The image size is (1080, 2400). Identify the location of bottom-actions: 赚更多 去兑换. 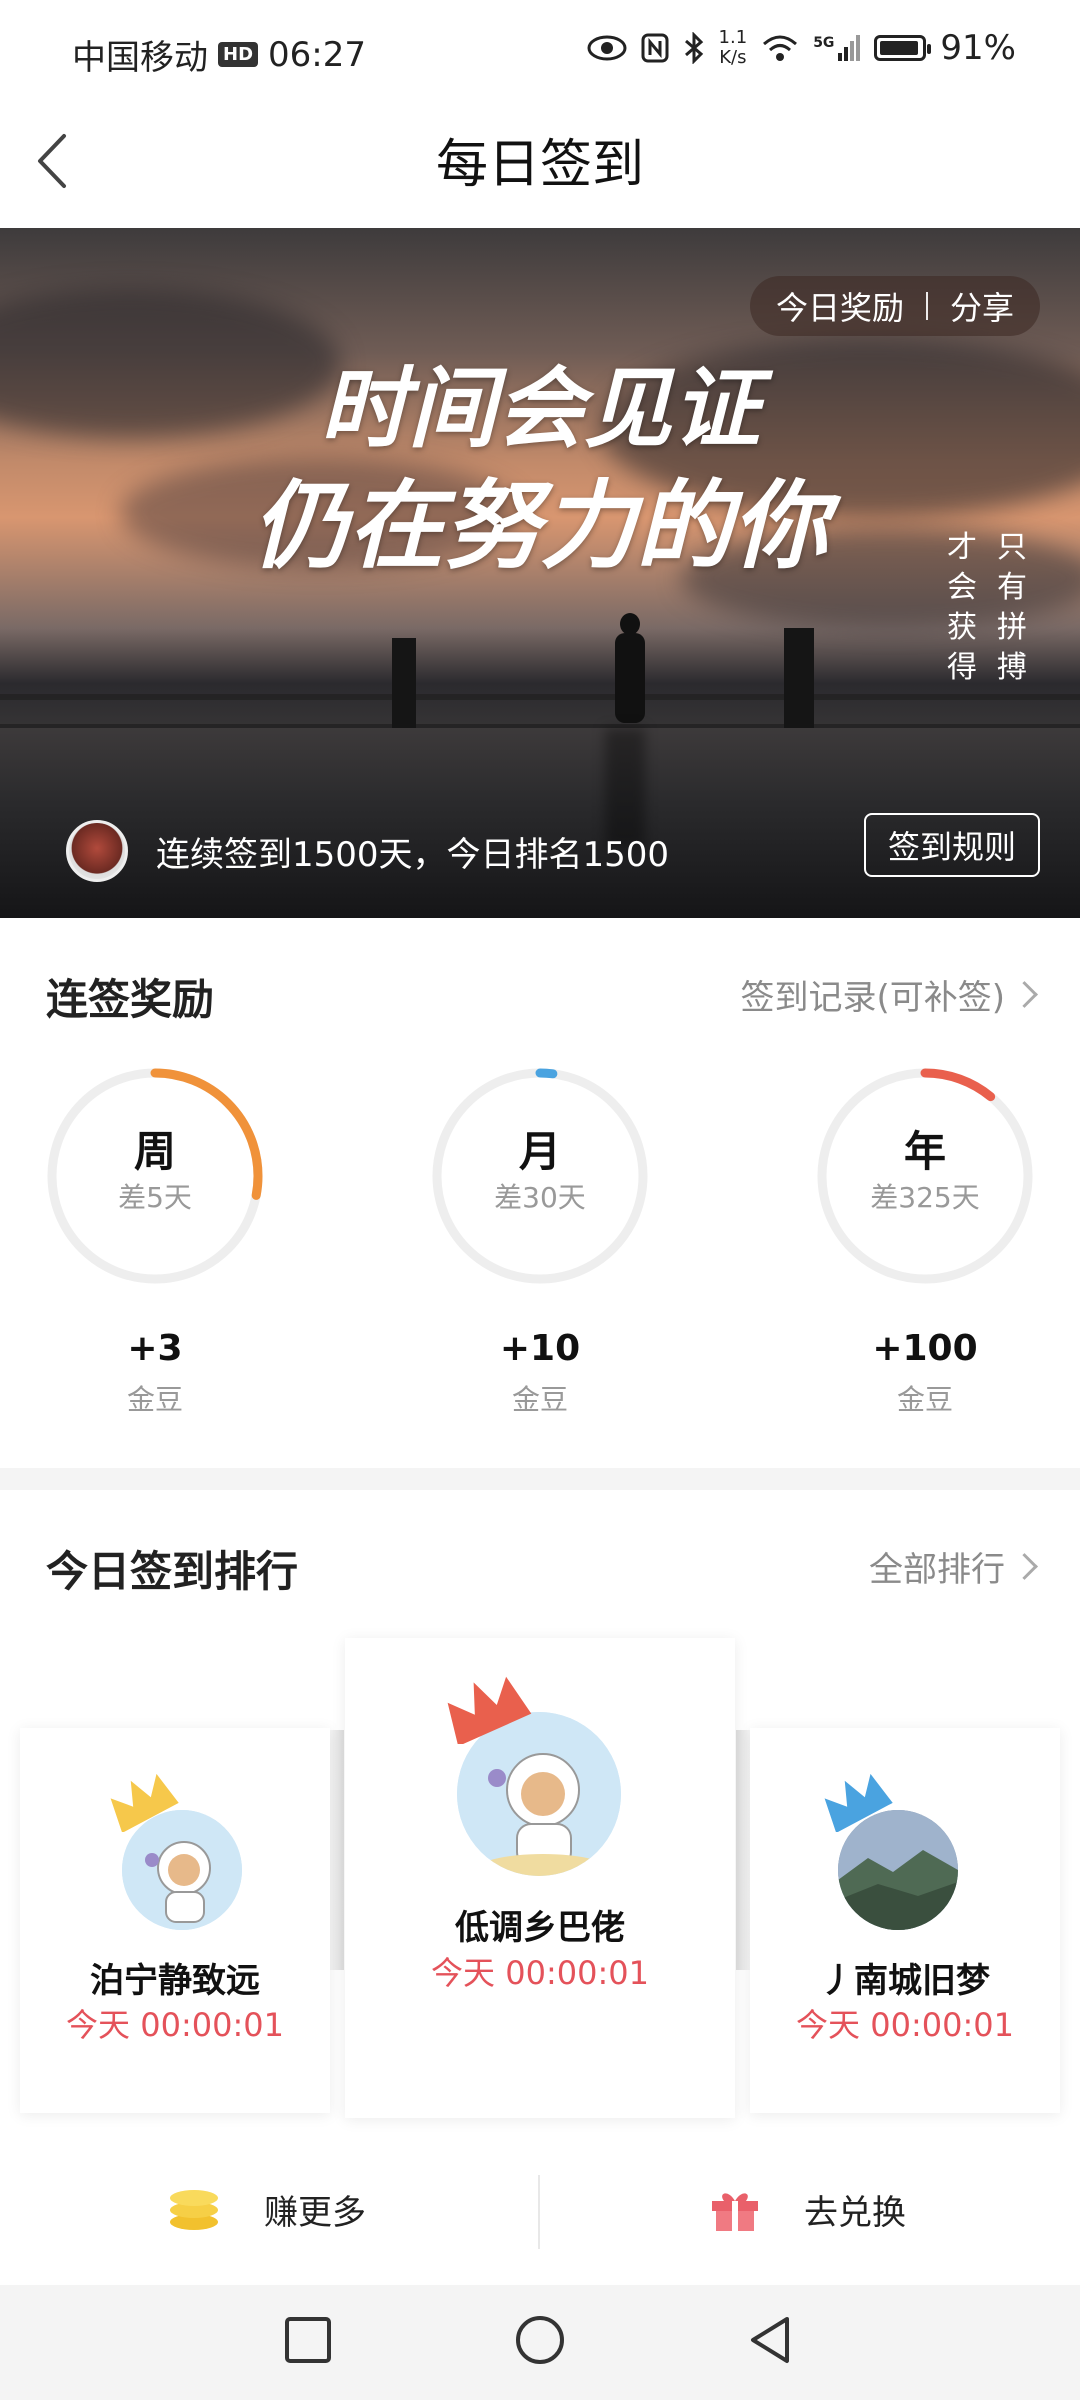
(540, 2210).